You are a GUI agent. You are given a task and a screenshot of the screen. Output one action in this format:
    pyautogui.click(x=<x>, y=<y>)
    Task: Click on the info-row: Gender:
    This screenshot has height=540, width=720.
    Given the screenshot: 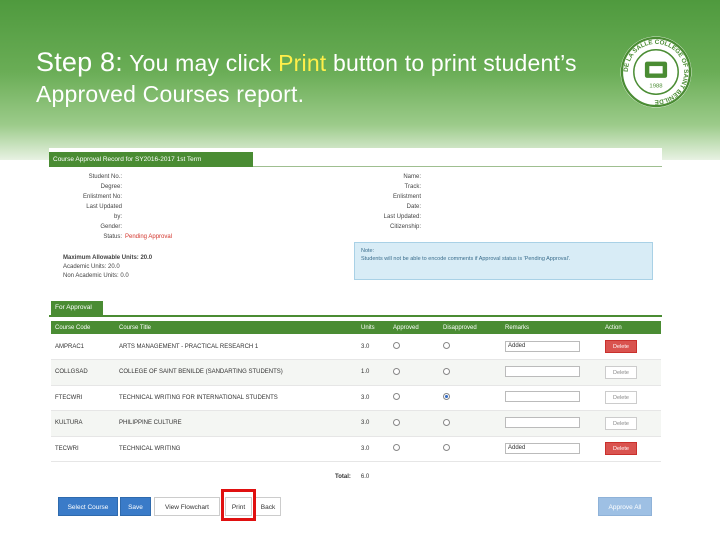 What is the action you would take?
    pyautogui.click(x=111, y=227)
    